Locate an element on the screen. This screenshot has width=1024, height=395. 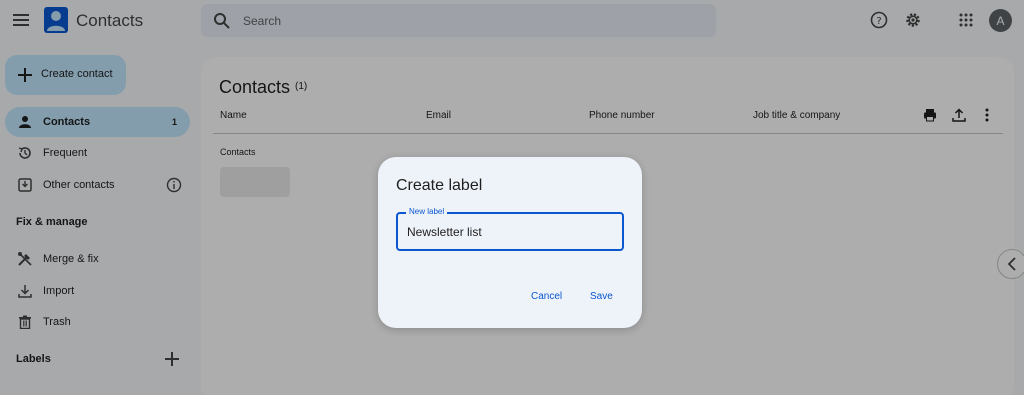
create-label-dialog: Create label New label Cancel Save is located at coordinates (510, 242).